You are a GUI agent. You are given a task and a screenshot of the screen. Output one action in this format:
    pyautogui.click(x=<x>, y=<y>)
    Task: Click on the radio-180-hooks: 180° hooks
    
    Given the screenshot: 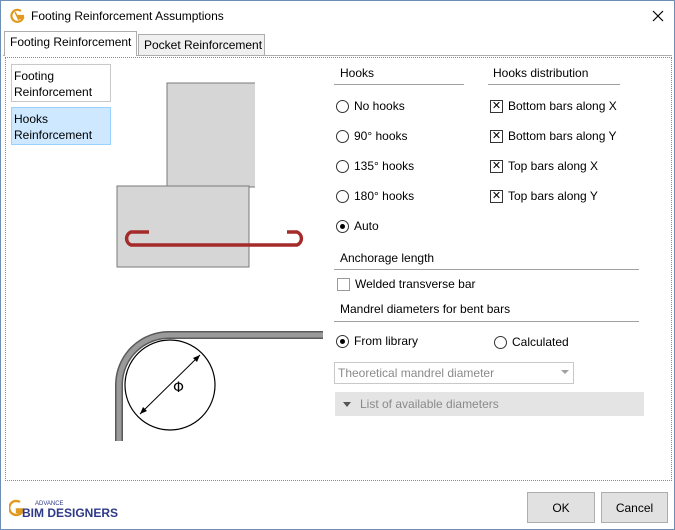 What is the action you would take?
    pyautogui.click(x=375, y=196)
    